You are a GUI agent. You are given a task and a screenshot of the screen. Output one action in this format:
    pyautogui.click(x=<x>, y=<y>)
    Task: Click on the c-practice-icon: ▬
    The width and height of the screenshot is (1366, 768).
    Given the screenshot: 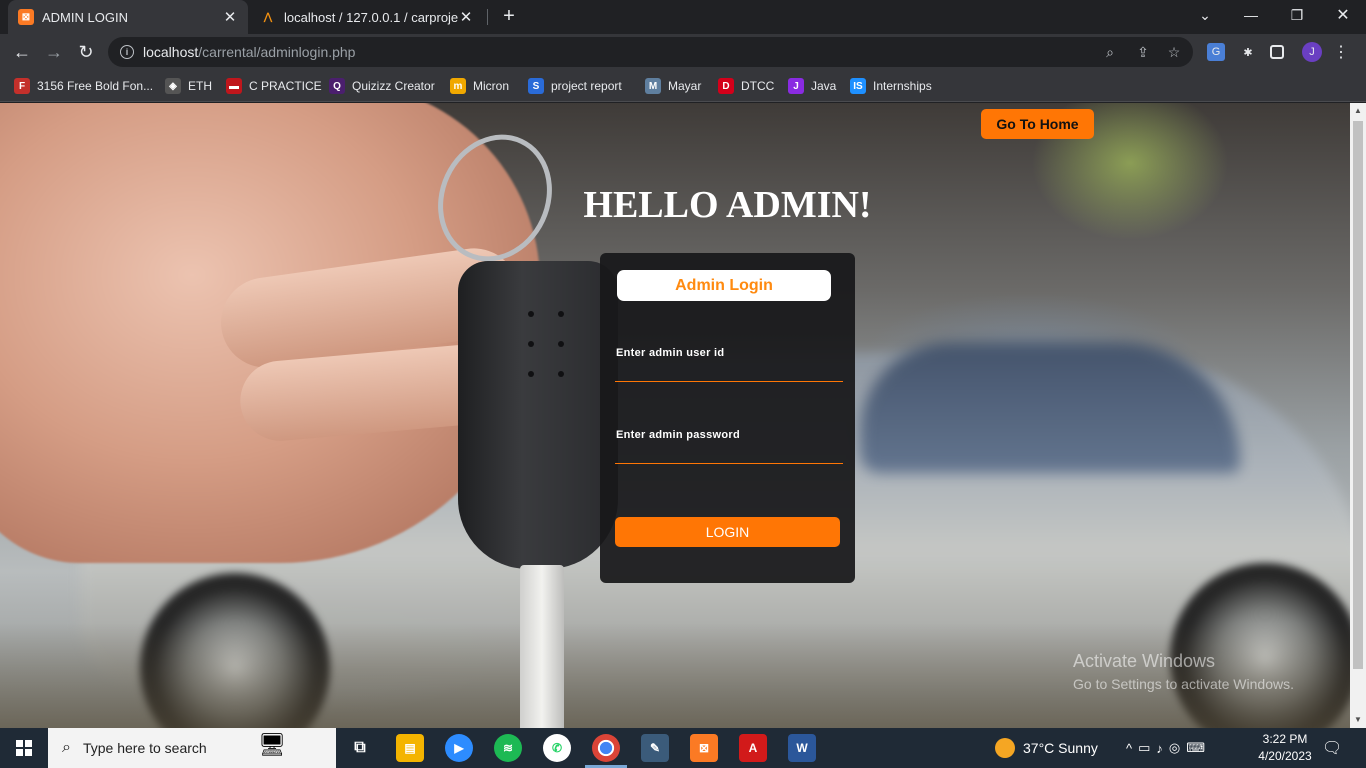 What is the action you would take?
    pyautogui.click(x=234, y=86)
    